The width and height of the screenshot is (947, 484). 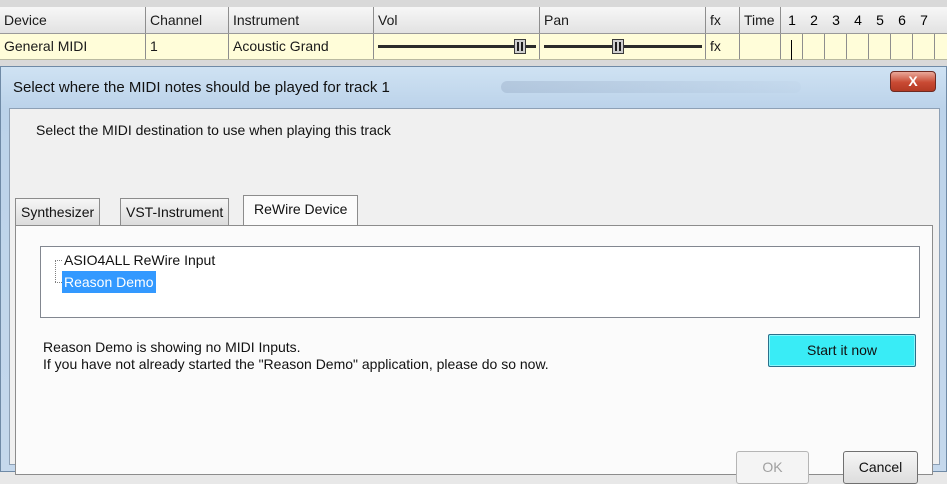 I want to click on track-time-cell, so click(x=760, y=46).